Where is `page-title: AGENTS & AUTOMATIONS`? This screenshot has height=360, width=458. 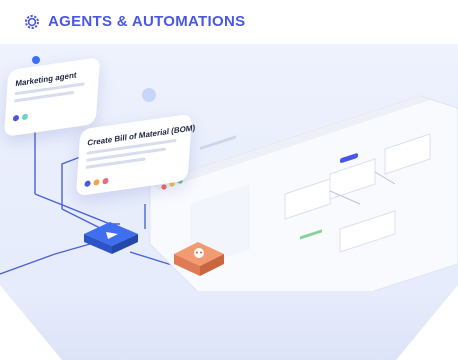 page-title: AGENTS & AUTOMATIONS is located at coordinates (147, 21).